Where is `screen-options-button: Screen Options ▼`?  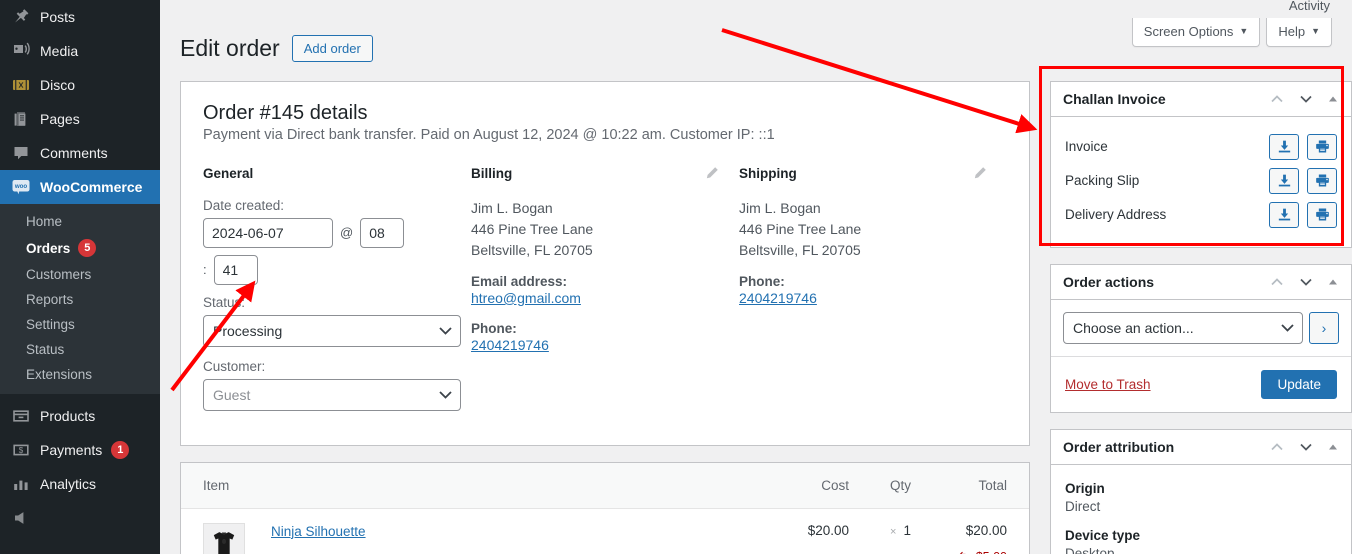 screen-options-button: Screen Options ▼ is located at coordinates (1196, 32).